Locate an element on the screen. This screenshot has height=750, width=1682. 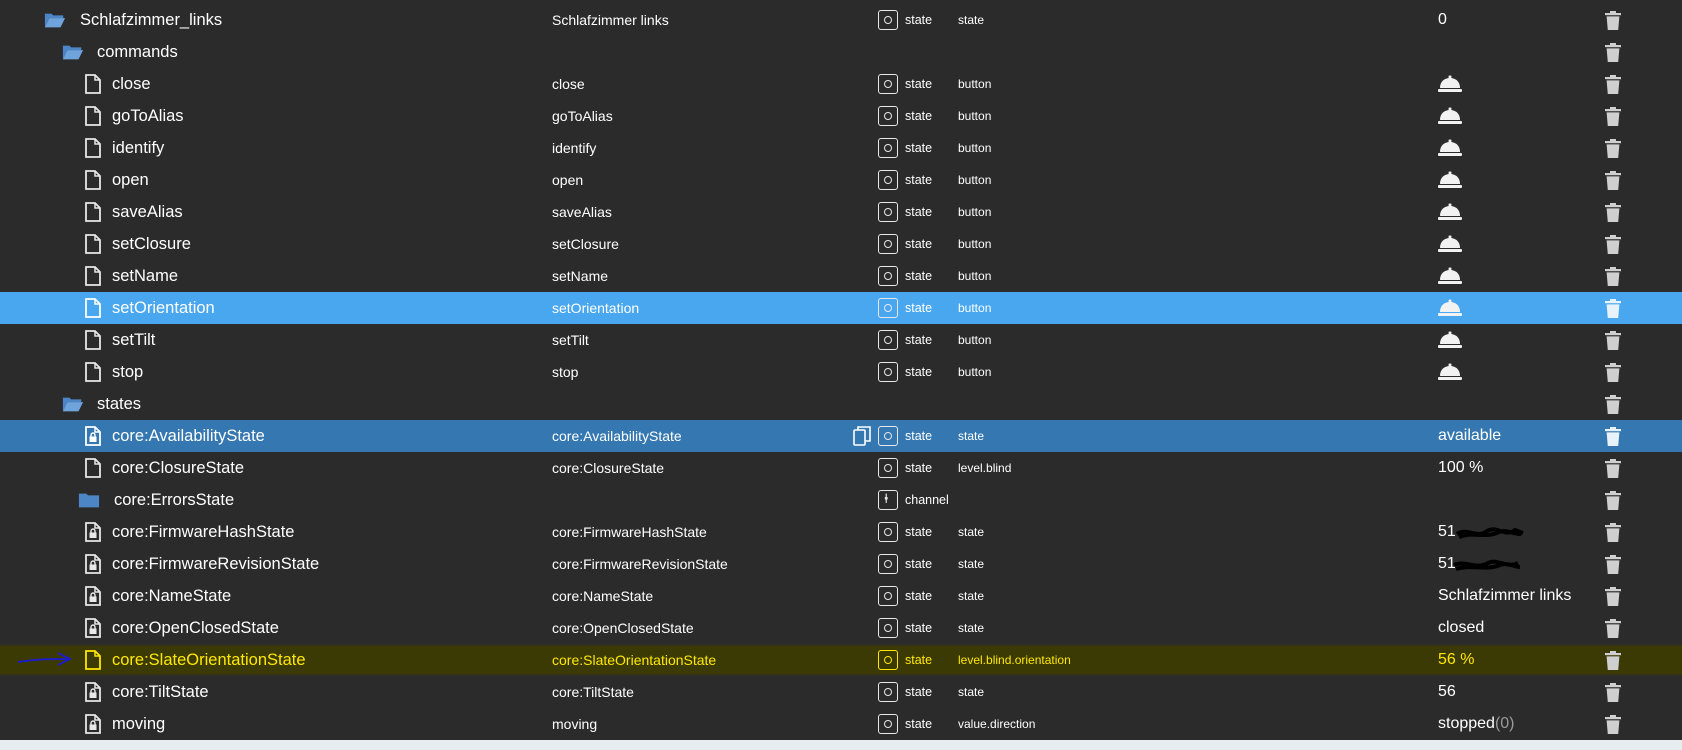
row-type: channel is located at coordinates (927, 500).